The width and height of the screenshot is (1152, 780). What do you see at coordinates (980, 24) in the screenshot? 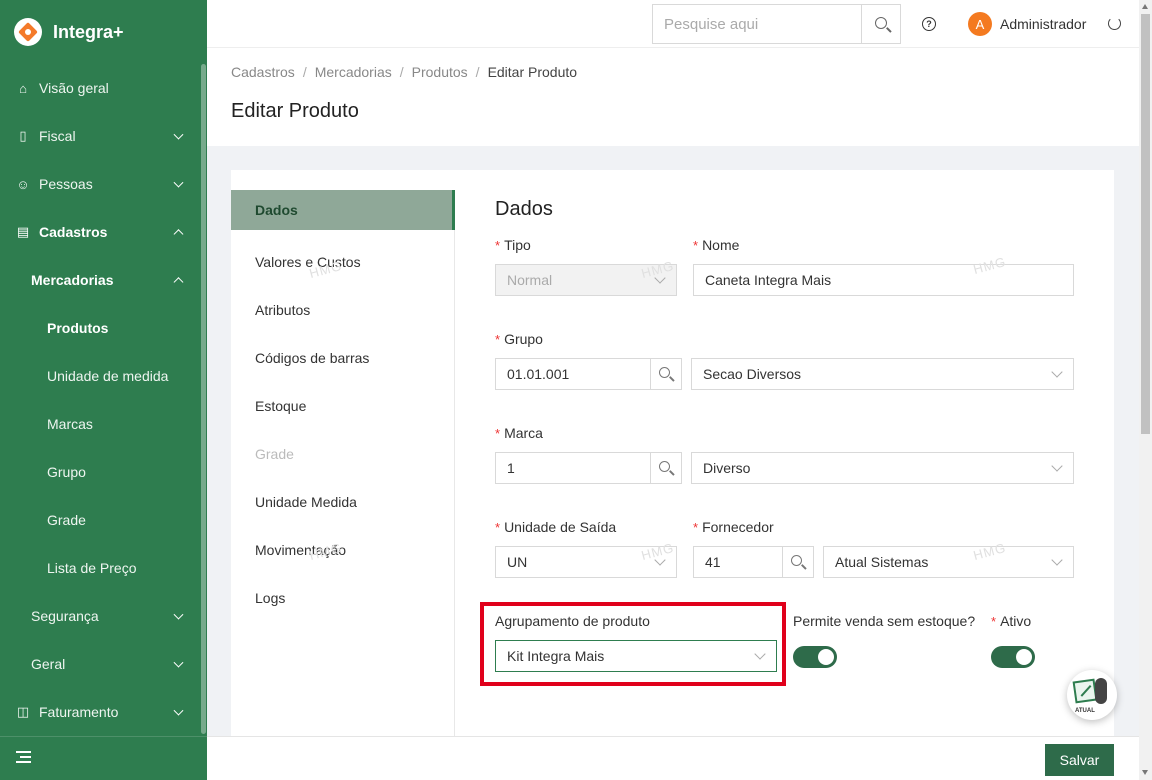
I see `avatar: A` at bounding box center [980, 24].